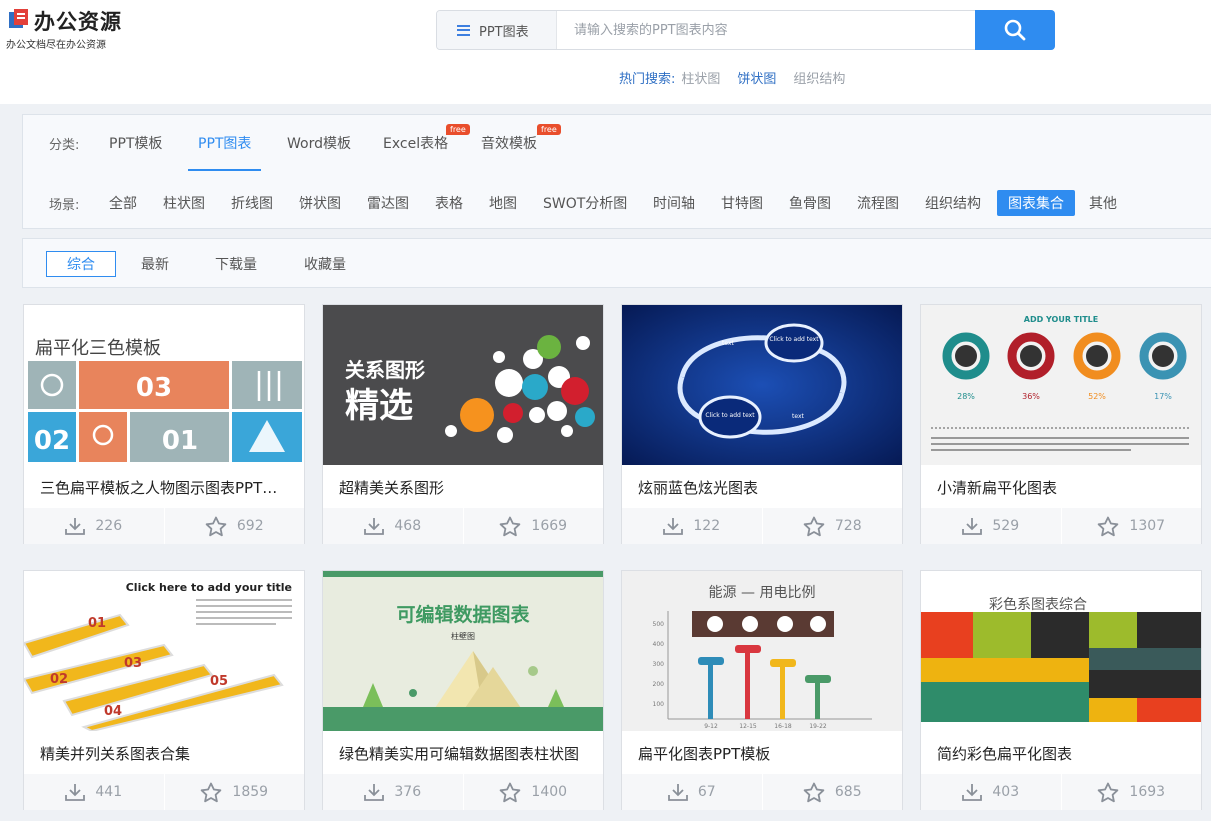 This screenshot has height=821, width=1211. What do you see at coordinates (135, 143) in the screenshot?
I see `category-ppt-templates: PPT模板` at bounding box center [135, 143].